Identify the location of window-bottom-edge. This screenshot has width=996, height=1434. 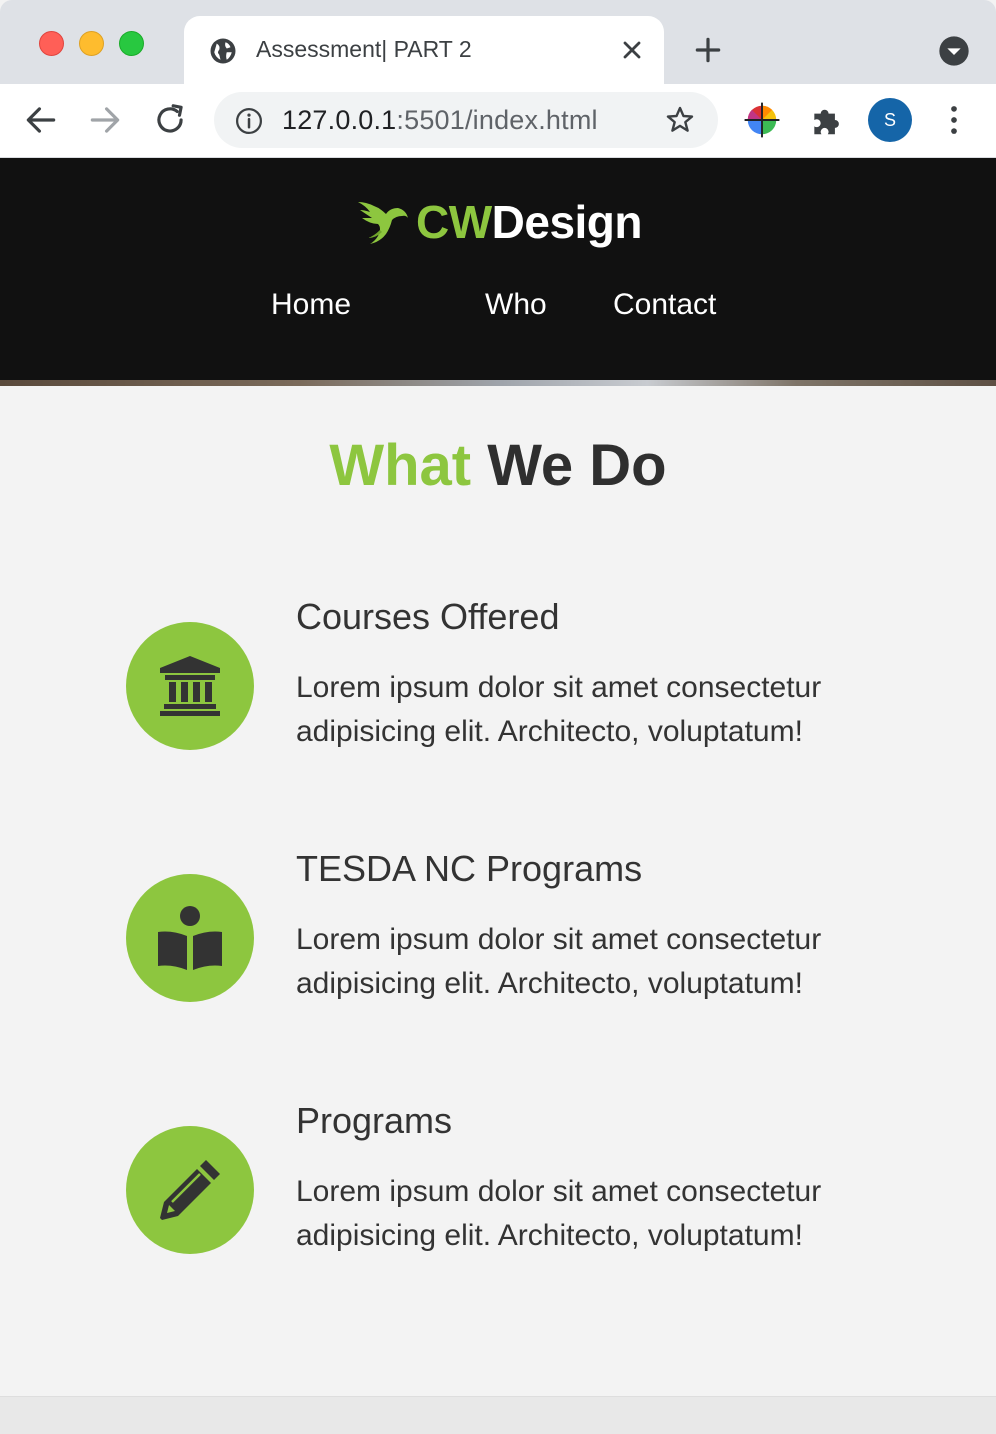
(498, 1415).